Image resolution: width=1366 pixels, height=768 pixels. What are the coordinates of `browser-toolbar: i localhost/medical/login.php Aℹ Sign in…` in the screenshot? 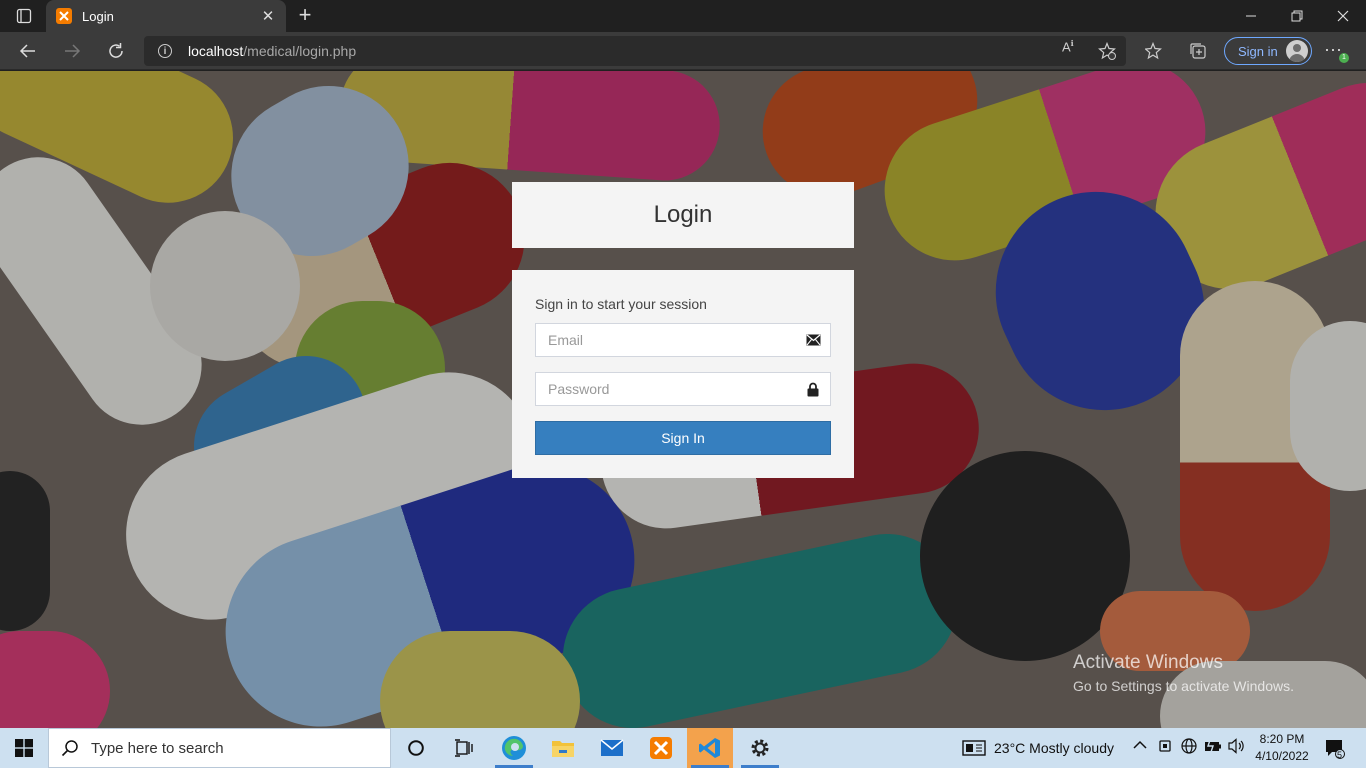 It's located at (683, 51).